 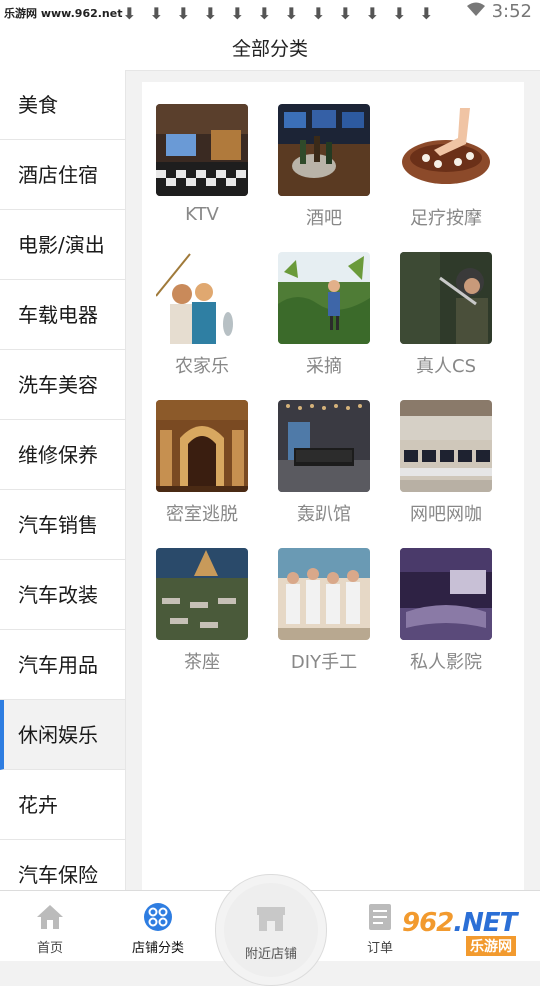 I want to click on category-party-house: 轰趴馆, so click(x=324, y=463).